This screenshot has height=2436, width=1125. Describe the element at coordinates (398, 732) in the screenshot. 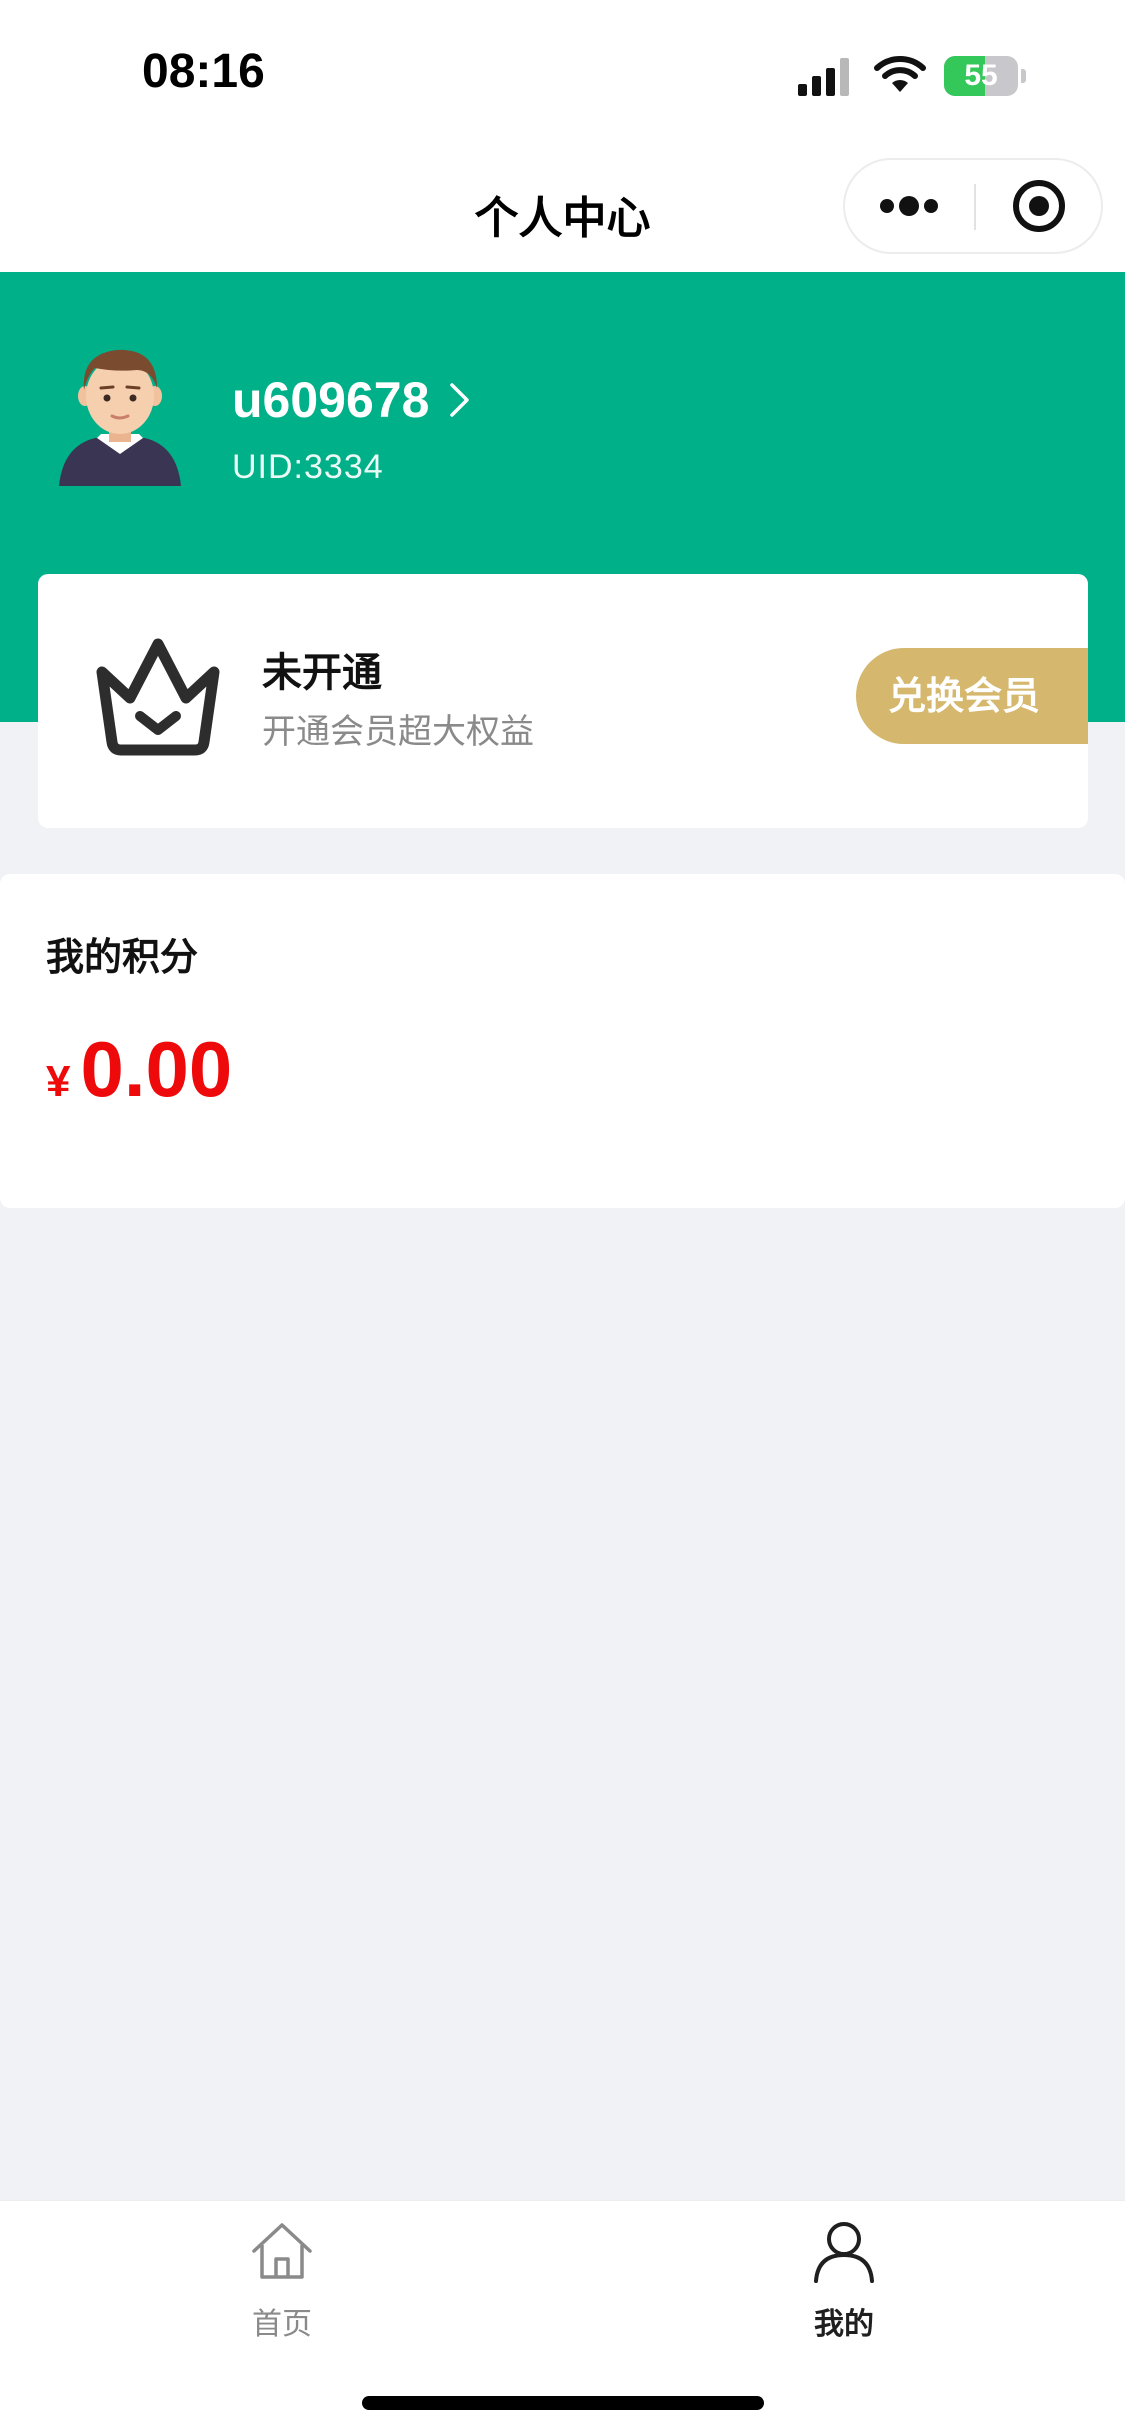

I see `membership-description: 开通会员超大权益` at that location.